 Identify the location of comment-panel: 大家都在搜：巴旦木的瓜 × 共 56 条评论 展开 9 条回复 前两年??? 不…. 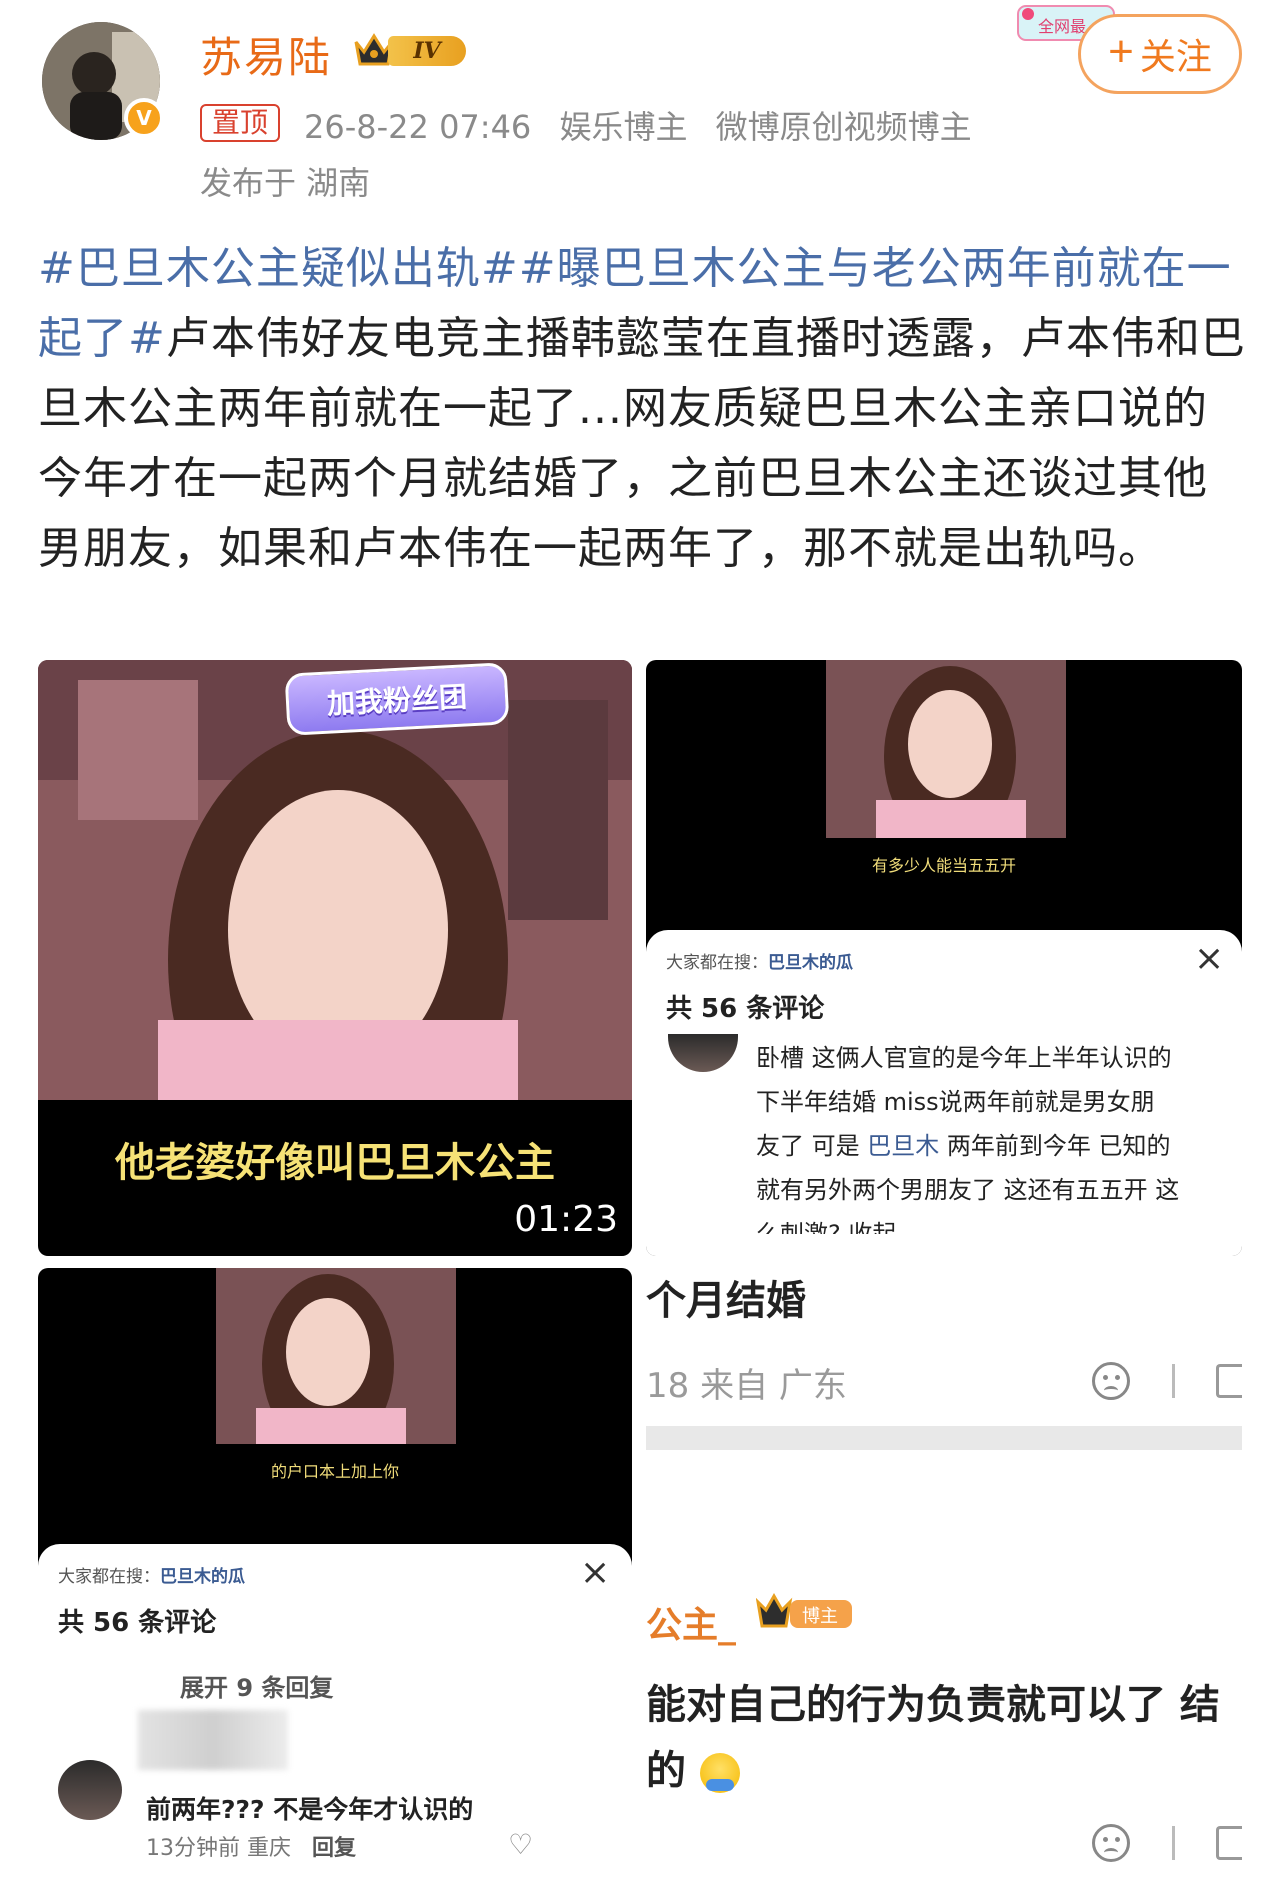
(335, 1711).